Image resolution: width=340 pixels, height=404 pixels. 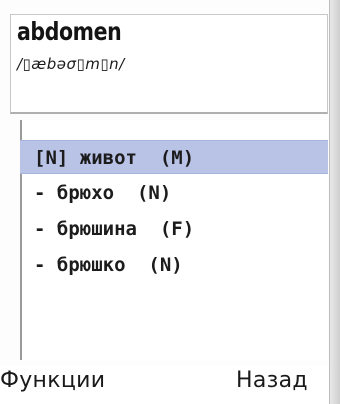 What do you see at coordinates (174, 265) in the screenshot?
I see `translation-item-3: - брюшко (N)` at bounding box center [174, 265].